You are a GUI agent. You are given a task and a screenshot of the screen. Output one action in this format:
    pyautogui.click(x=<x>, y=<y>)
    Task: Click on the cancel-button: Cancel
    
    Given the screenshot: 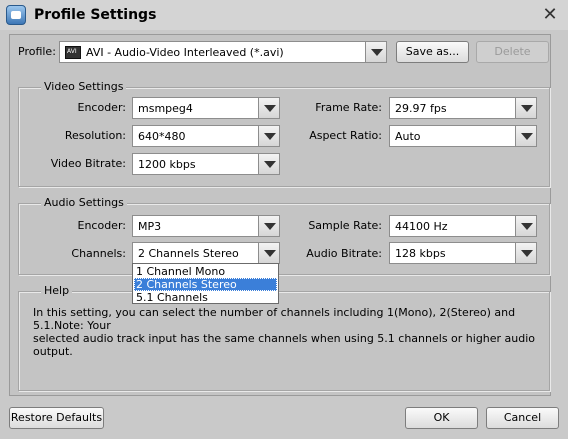 What is the action you would take?
    pyautogui.click(x=522, y=418)
    